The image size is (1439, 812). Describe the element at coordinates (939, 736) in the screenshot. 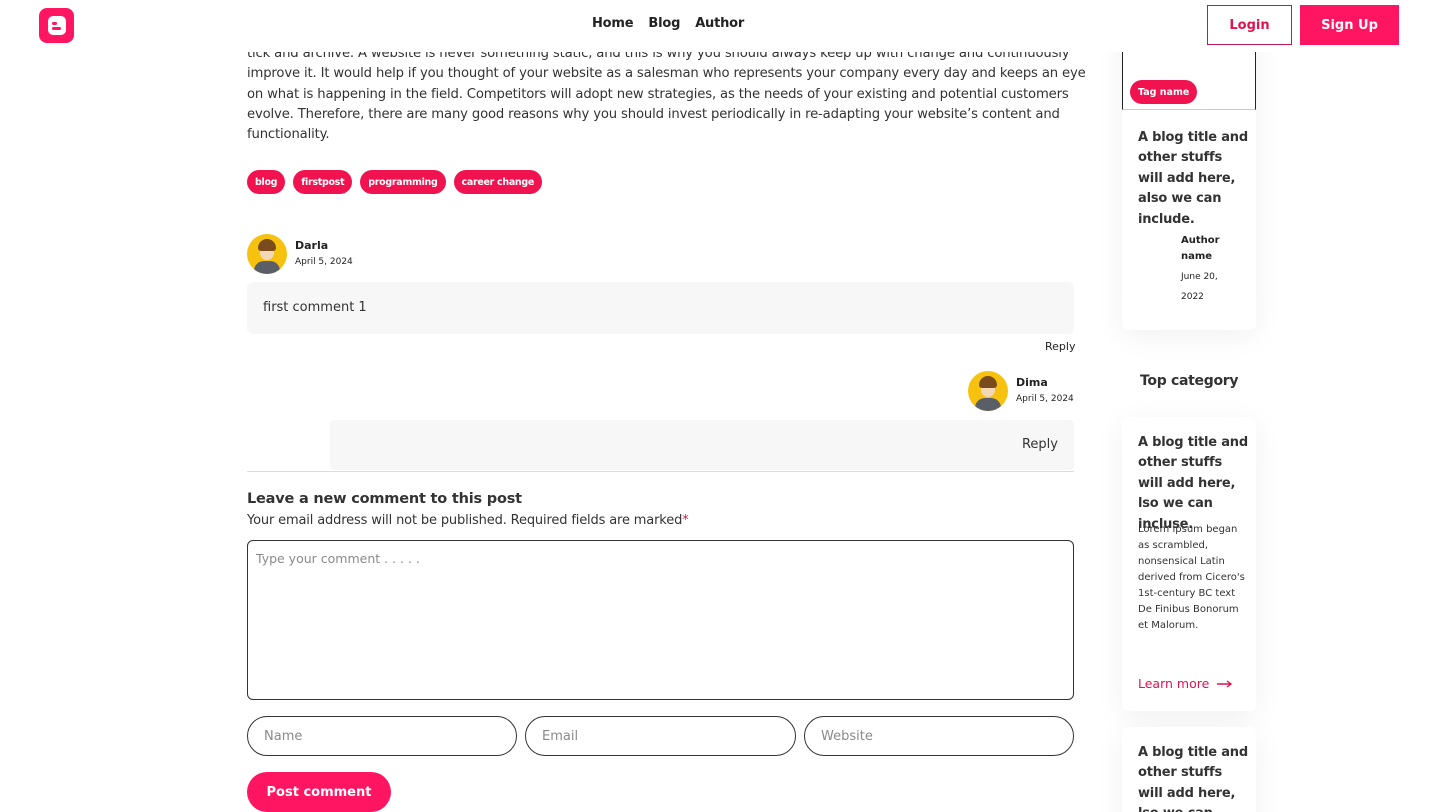

I see `website-input` at that location.